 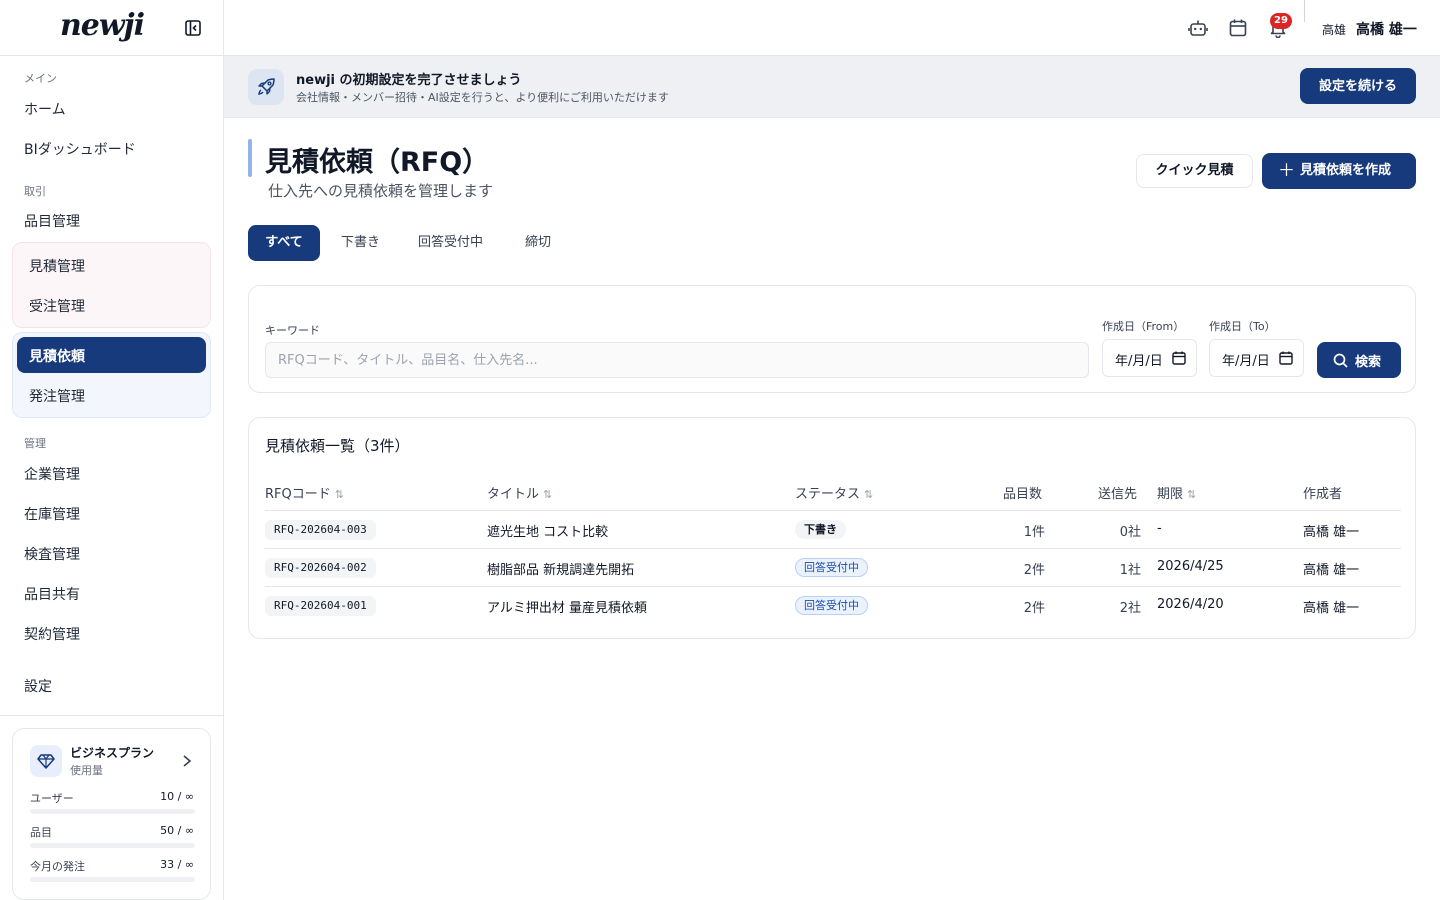 What do you see at coordinates (1386, 29) in the screenshot?
I see `user-name: 高橋 雄一` at bounding box center [1386, 29].